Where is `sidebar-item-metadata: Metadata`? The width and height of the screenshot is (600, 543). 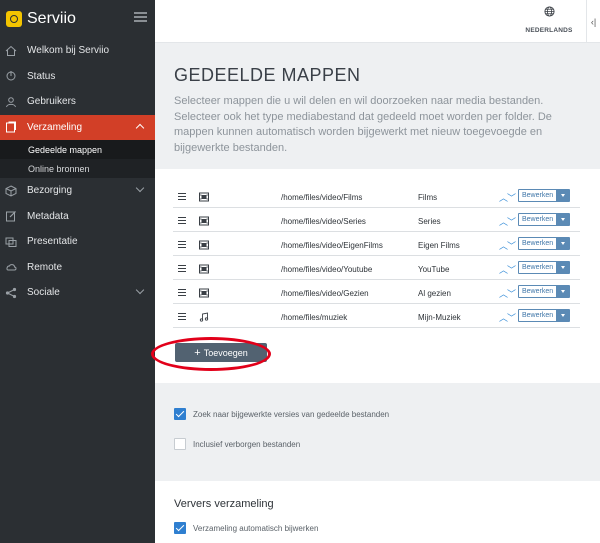 sidebar-item-metadata: Metadata is located at coordinates (77, 217).